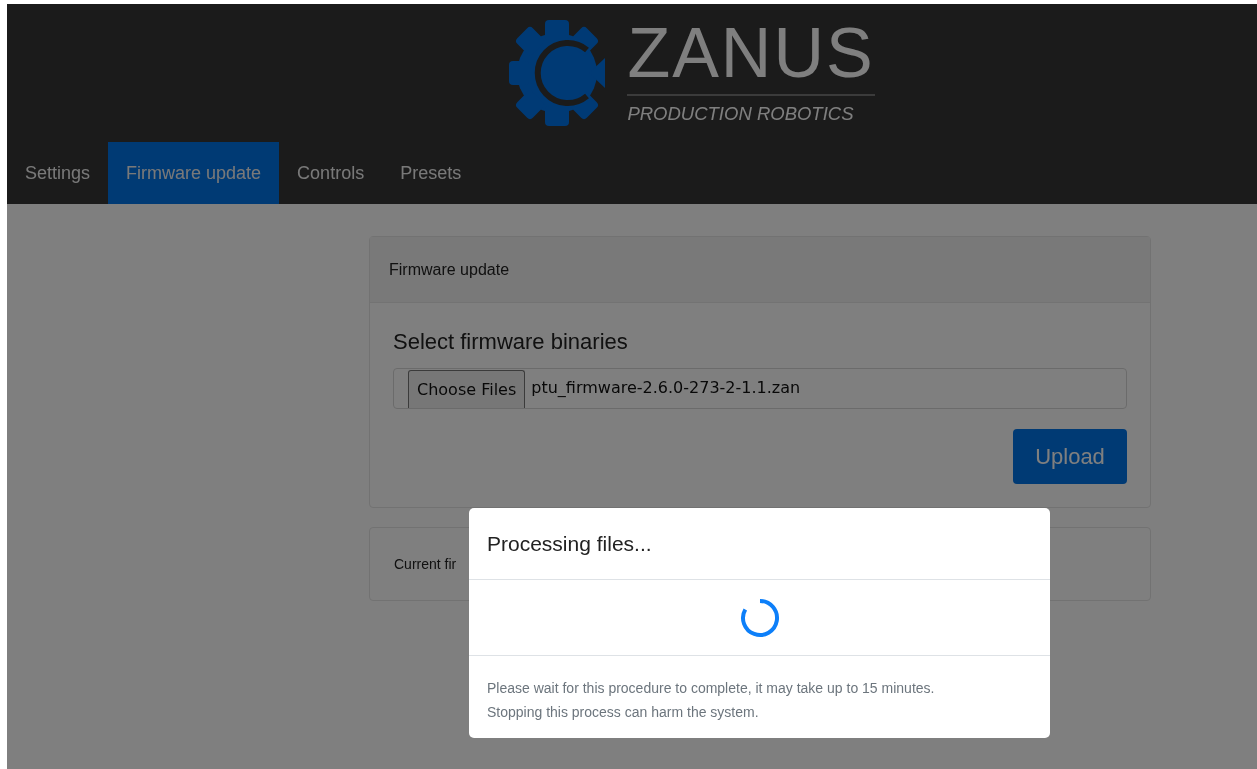  Describe the element at coordinates (760, 270) in the screenshot. I see `card-header: Firmware update` at that location.